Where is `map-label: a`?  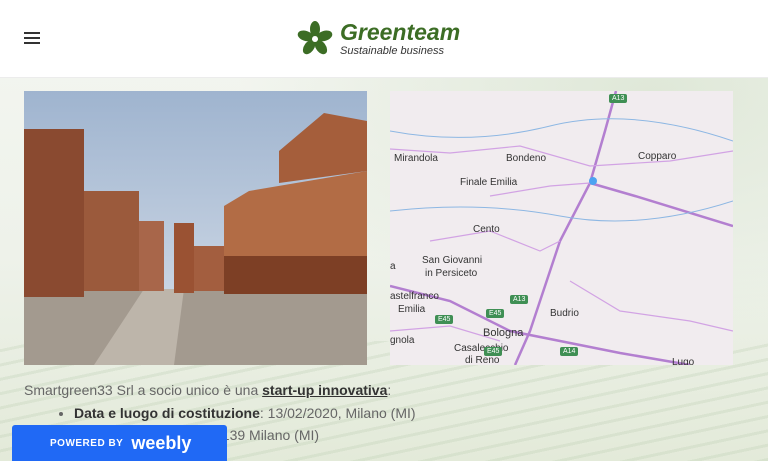 map-label: a is located at coordinates (393, 266).